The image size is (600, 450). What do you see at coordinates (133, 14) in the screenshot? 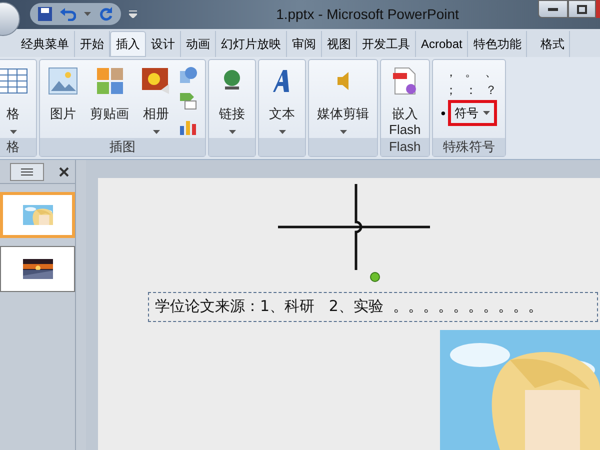
I see `customize-icon` at bounding box center [133, 14].